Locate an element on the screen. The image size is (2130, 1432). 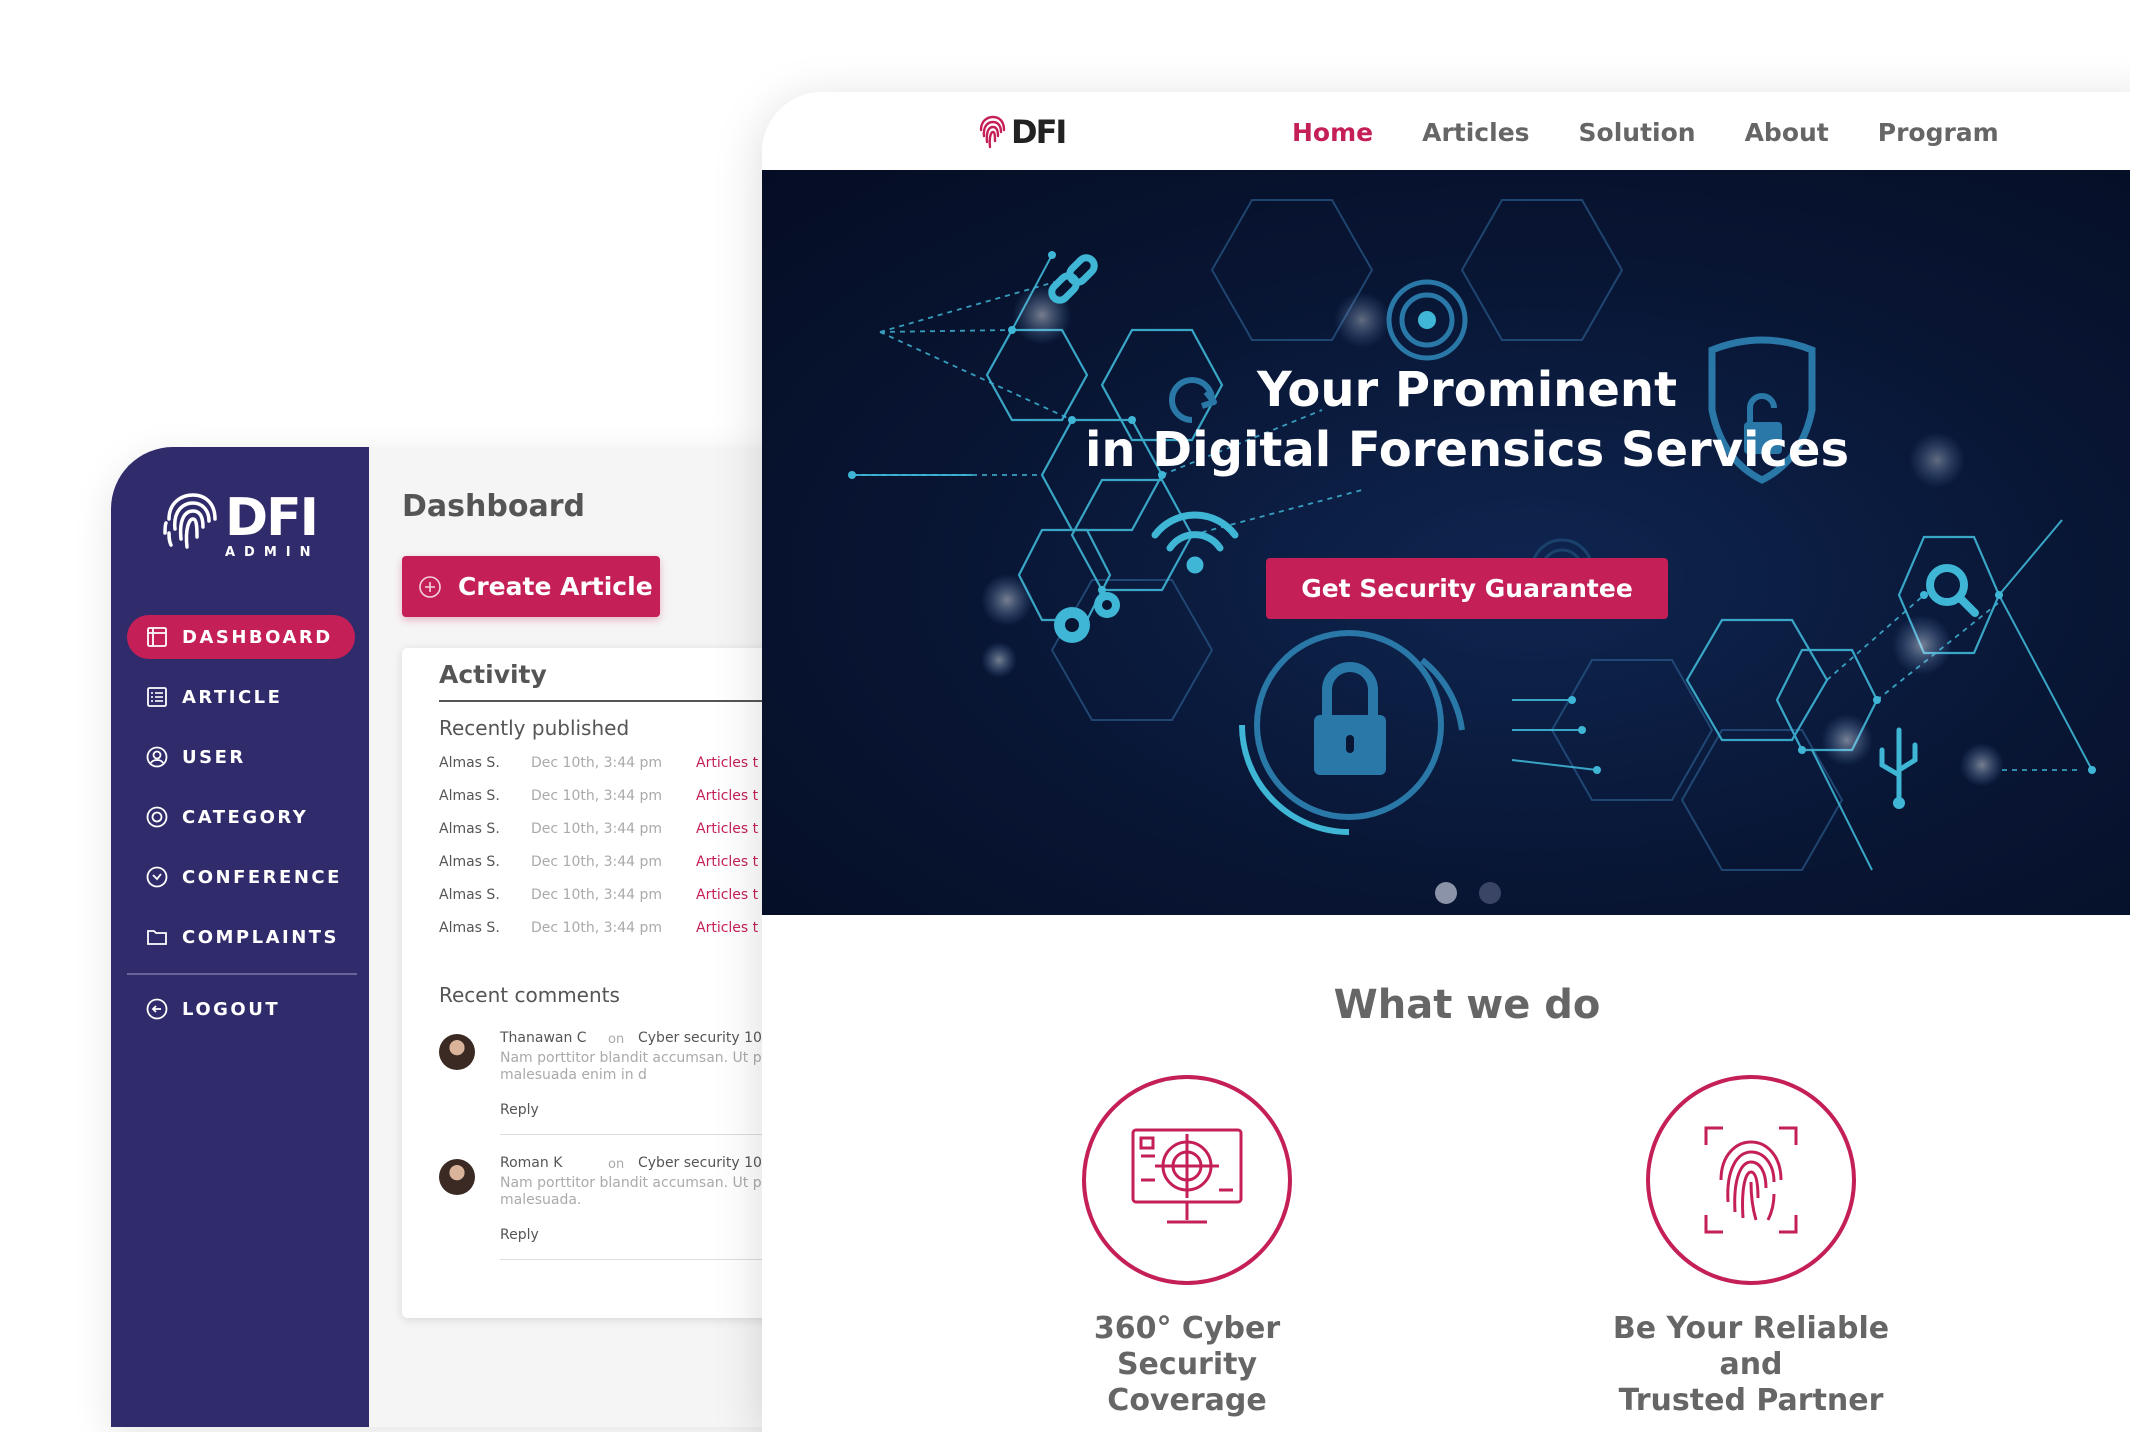
nav-label: CATEGORY is located at coordinates (245, 817).